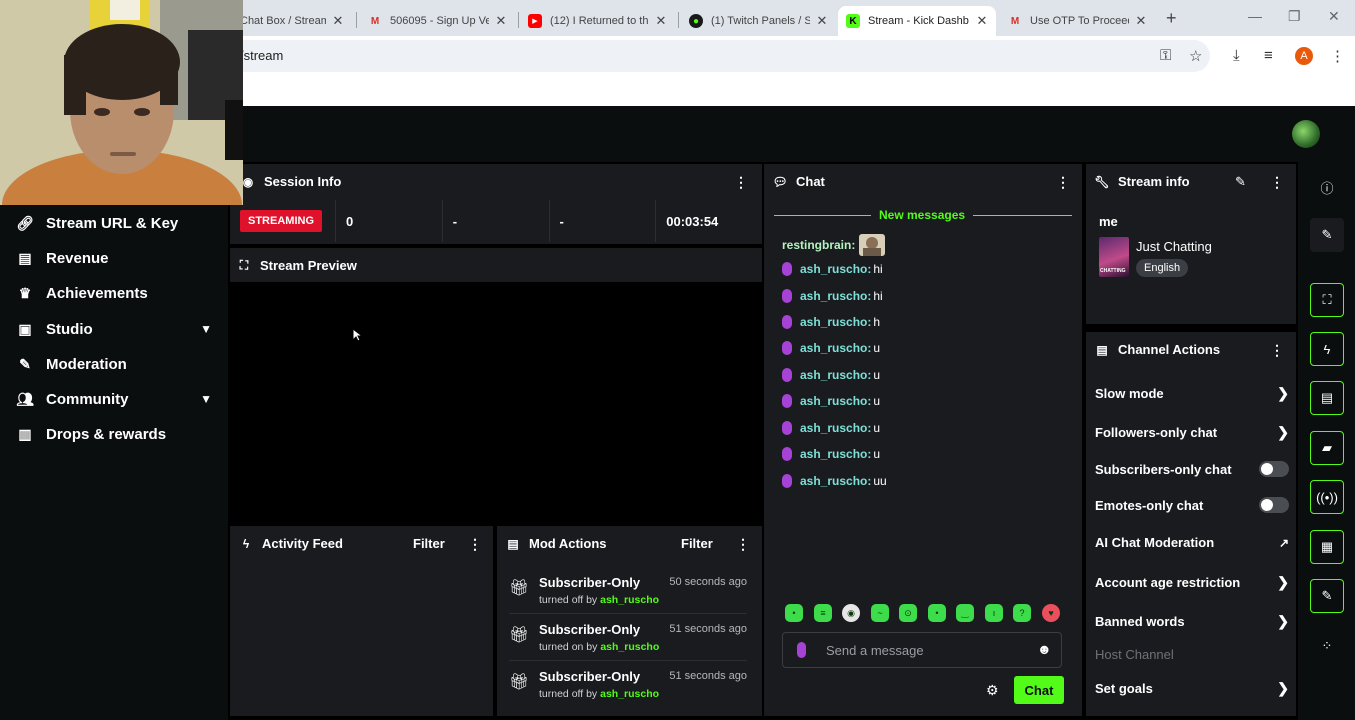 This screenshot has height=720, width=1355. Describe the element at coordinates (922, 650) in the screenshot. I see `chat-message-input: Send a message ☻` at that location.